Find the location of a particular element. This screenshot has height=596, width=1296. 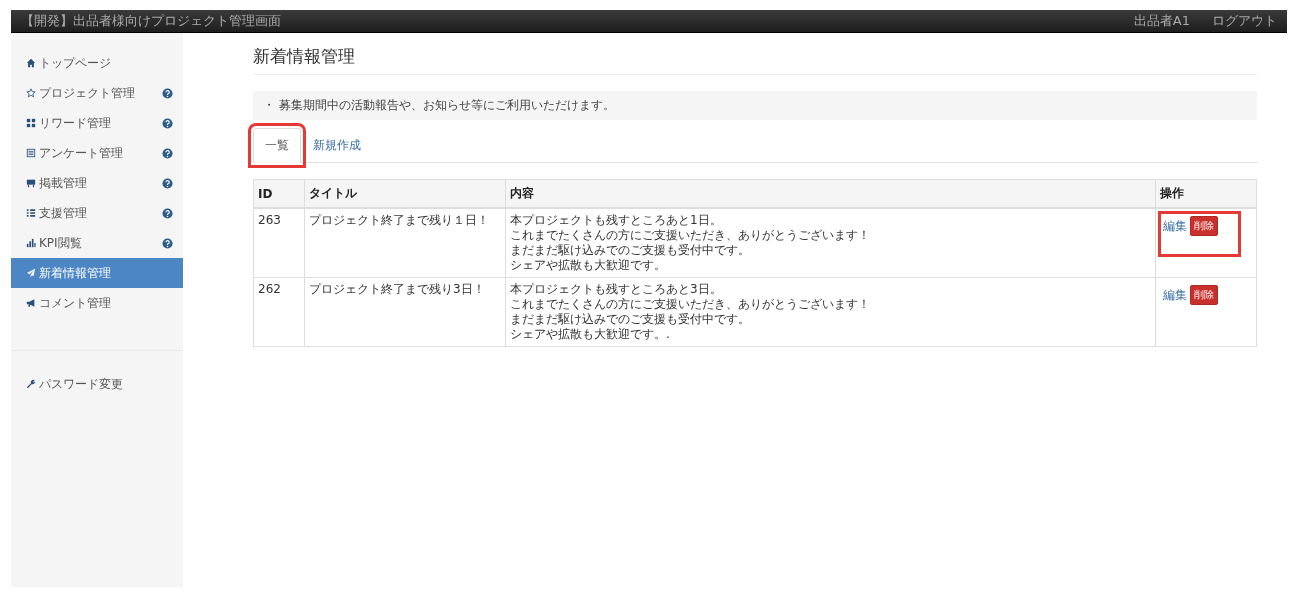

bar-chart-icon is located at coordinates (31, 243).